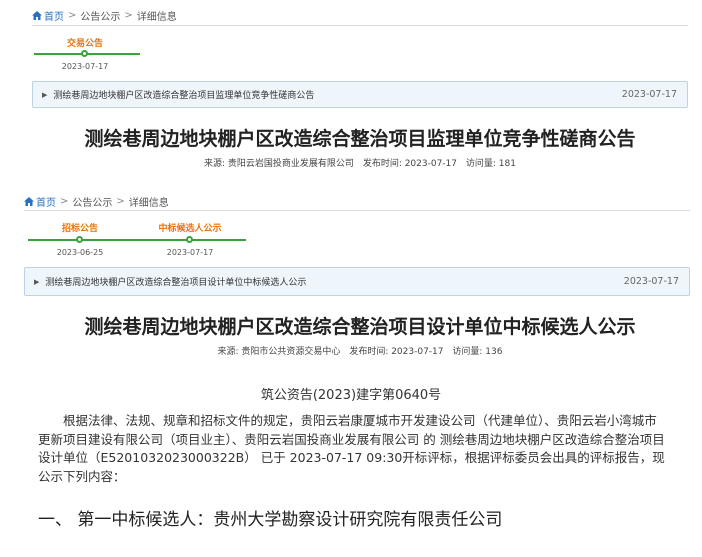  Describe the element at coordinates (80, 252) in the screenshot. I see `timeline-stage-date: 2023-06-25` at that location.